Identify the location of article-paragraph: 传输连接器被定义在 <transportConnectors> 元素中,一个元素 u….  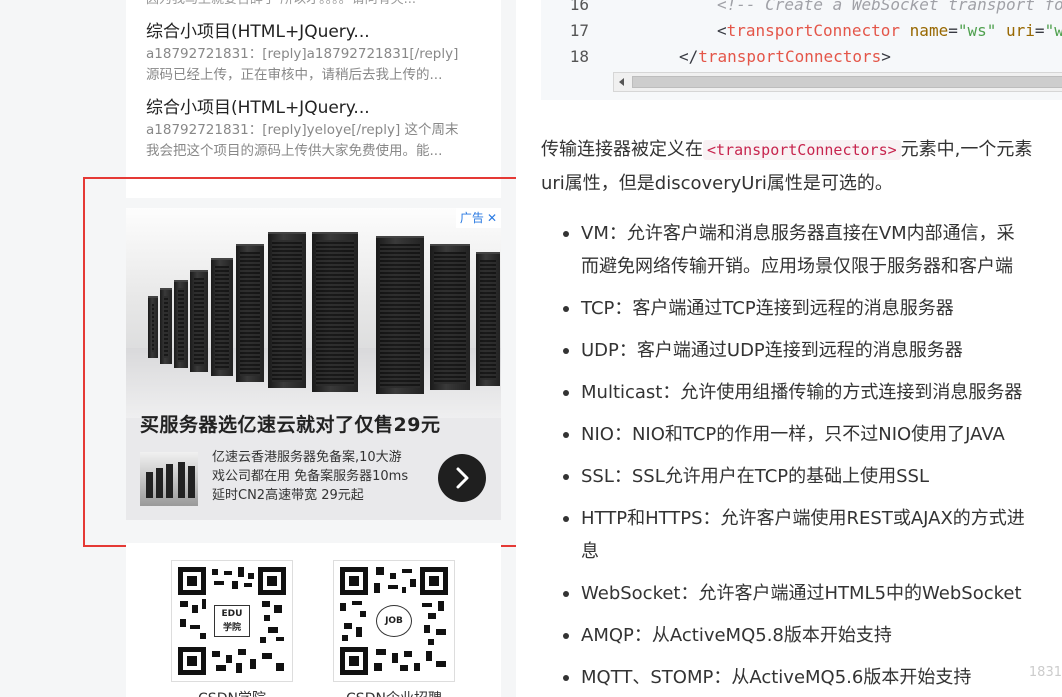
(801, 166).